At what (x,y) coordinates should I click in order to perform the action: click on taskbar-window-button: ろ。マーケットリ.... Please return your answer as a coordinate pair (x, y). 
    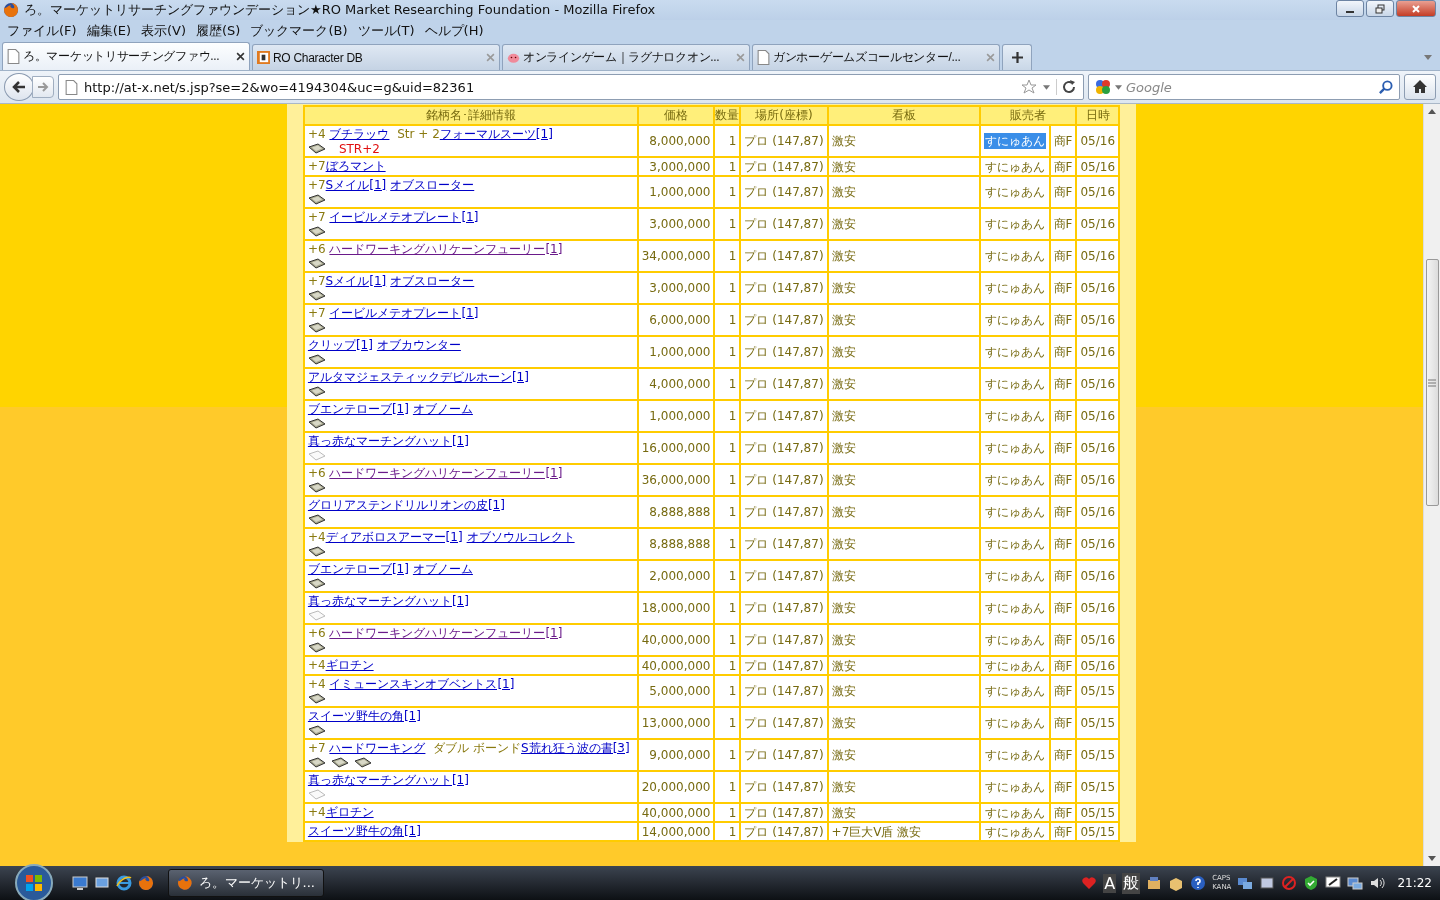
    Looking at the image, I should click on (246, 883).